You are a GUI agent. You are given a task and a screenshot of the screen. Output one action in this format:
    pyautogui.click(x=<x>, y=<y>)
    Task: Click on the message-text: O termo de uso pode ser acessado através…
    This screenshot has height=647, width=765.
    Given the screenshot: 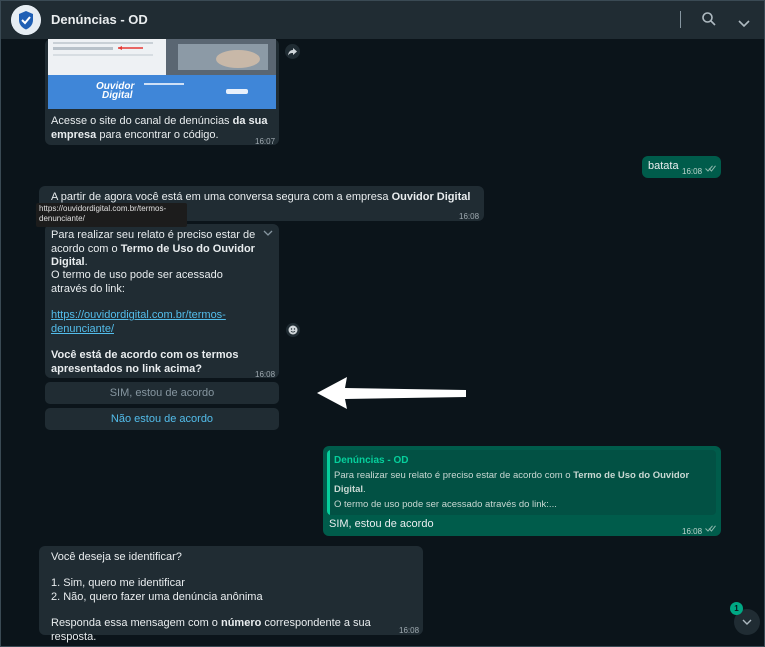 What is the action you would take?
    pyautogui.click(x=137, y=282)
    